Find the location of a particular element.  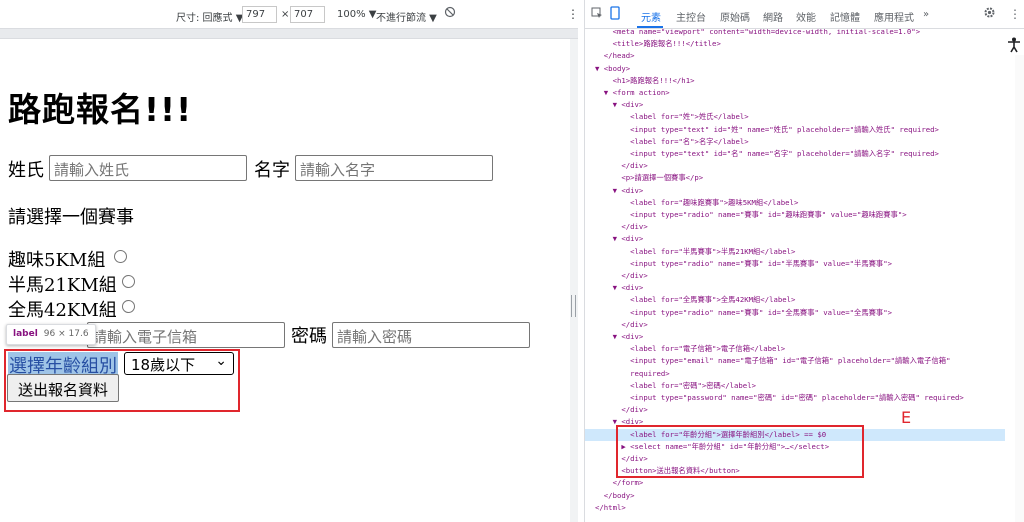

dom-line: ▼ <body> is located at coordinates (795, 69).